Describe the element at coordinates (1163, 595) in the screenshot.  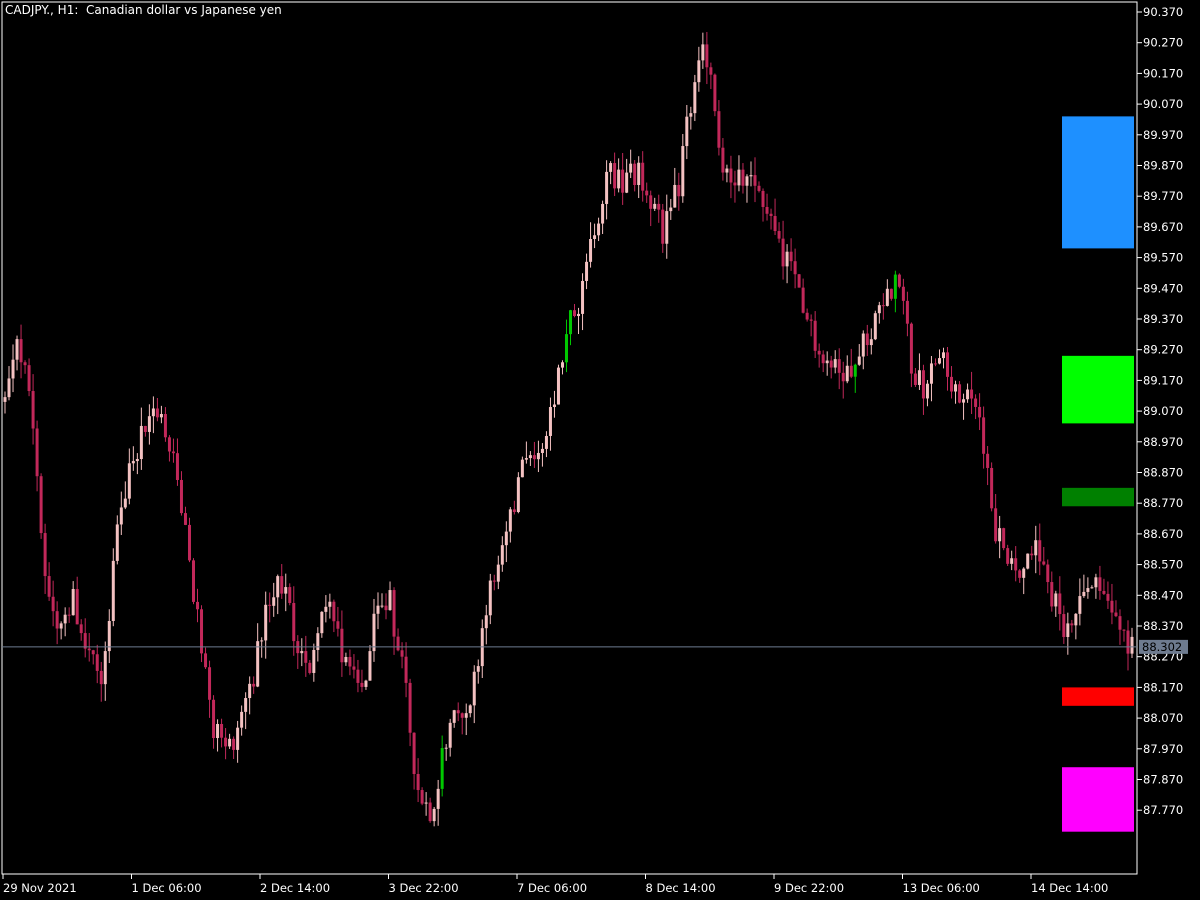
I see `price-tick-label: 88.470` at that location.